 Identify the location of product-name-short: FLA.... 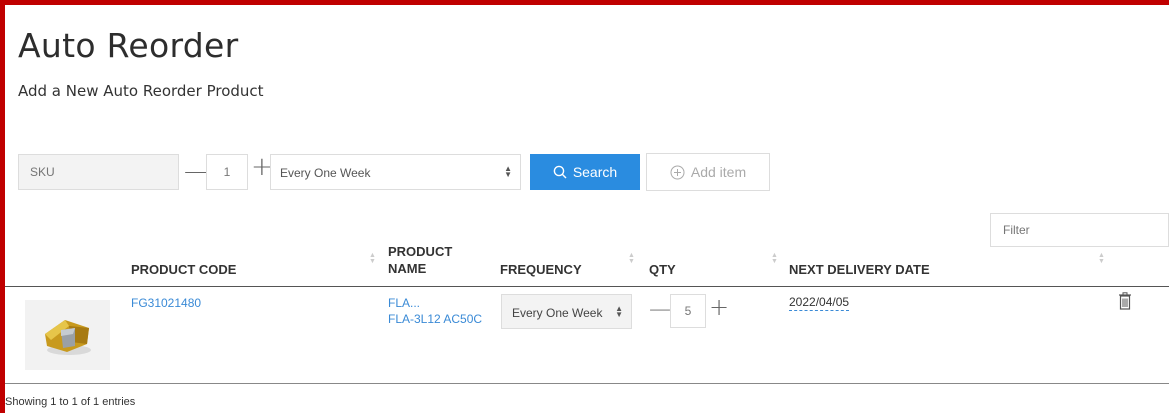
(404, 303).